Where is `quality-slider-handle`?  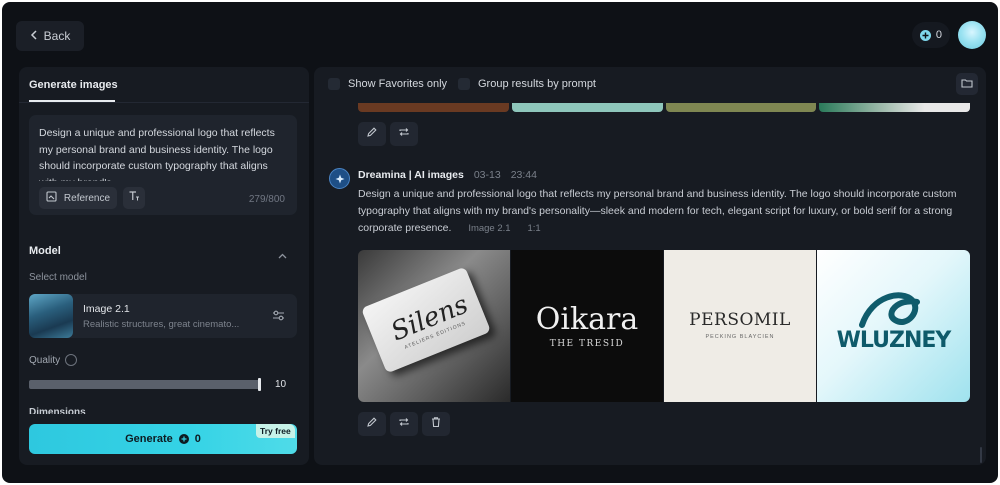 quality-slider-handle is located at coordinates (259, 384).